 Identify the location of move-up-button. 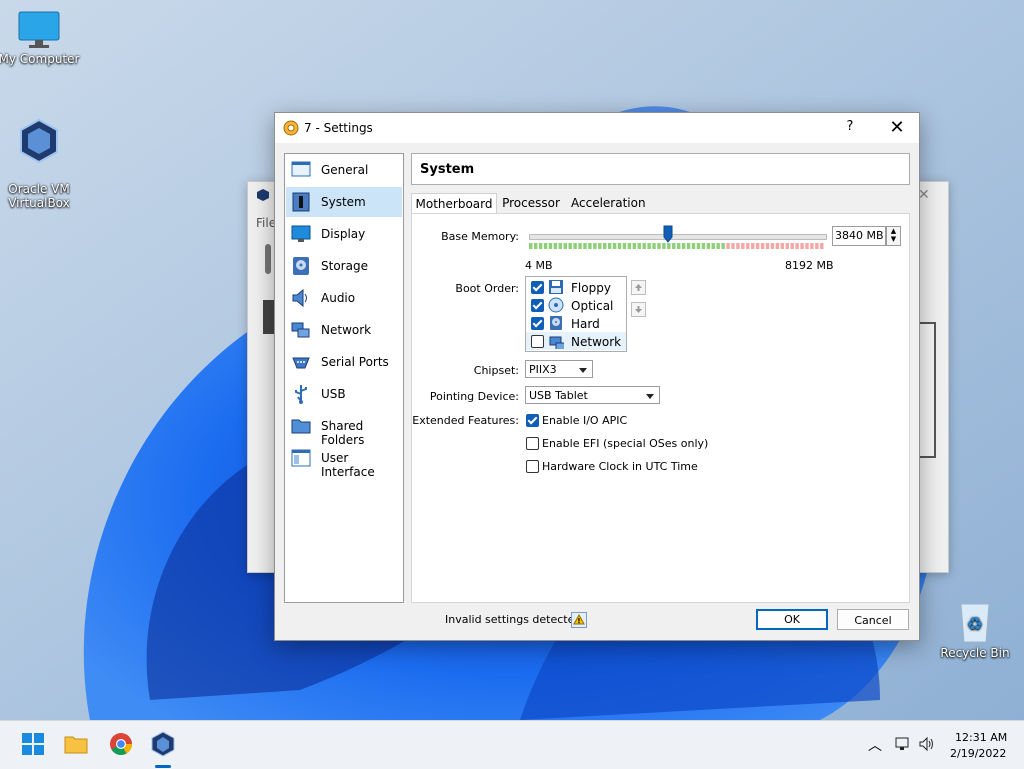
(638, 287).